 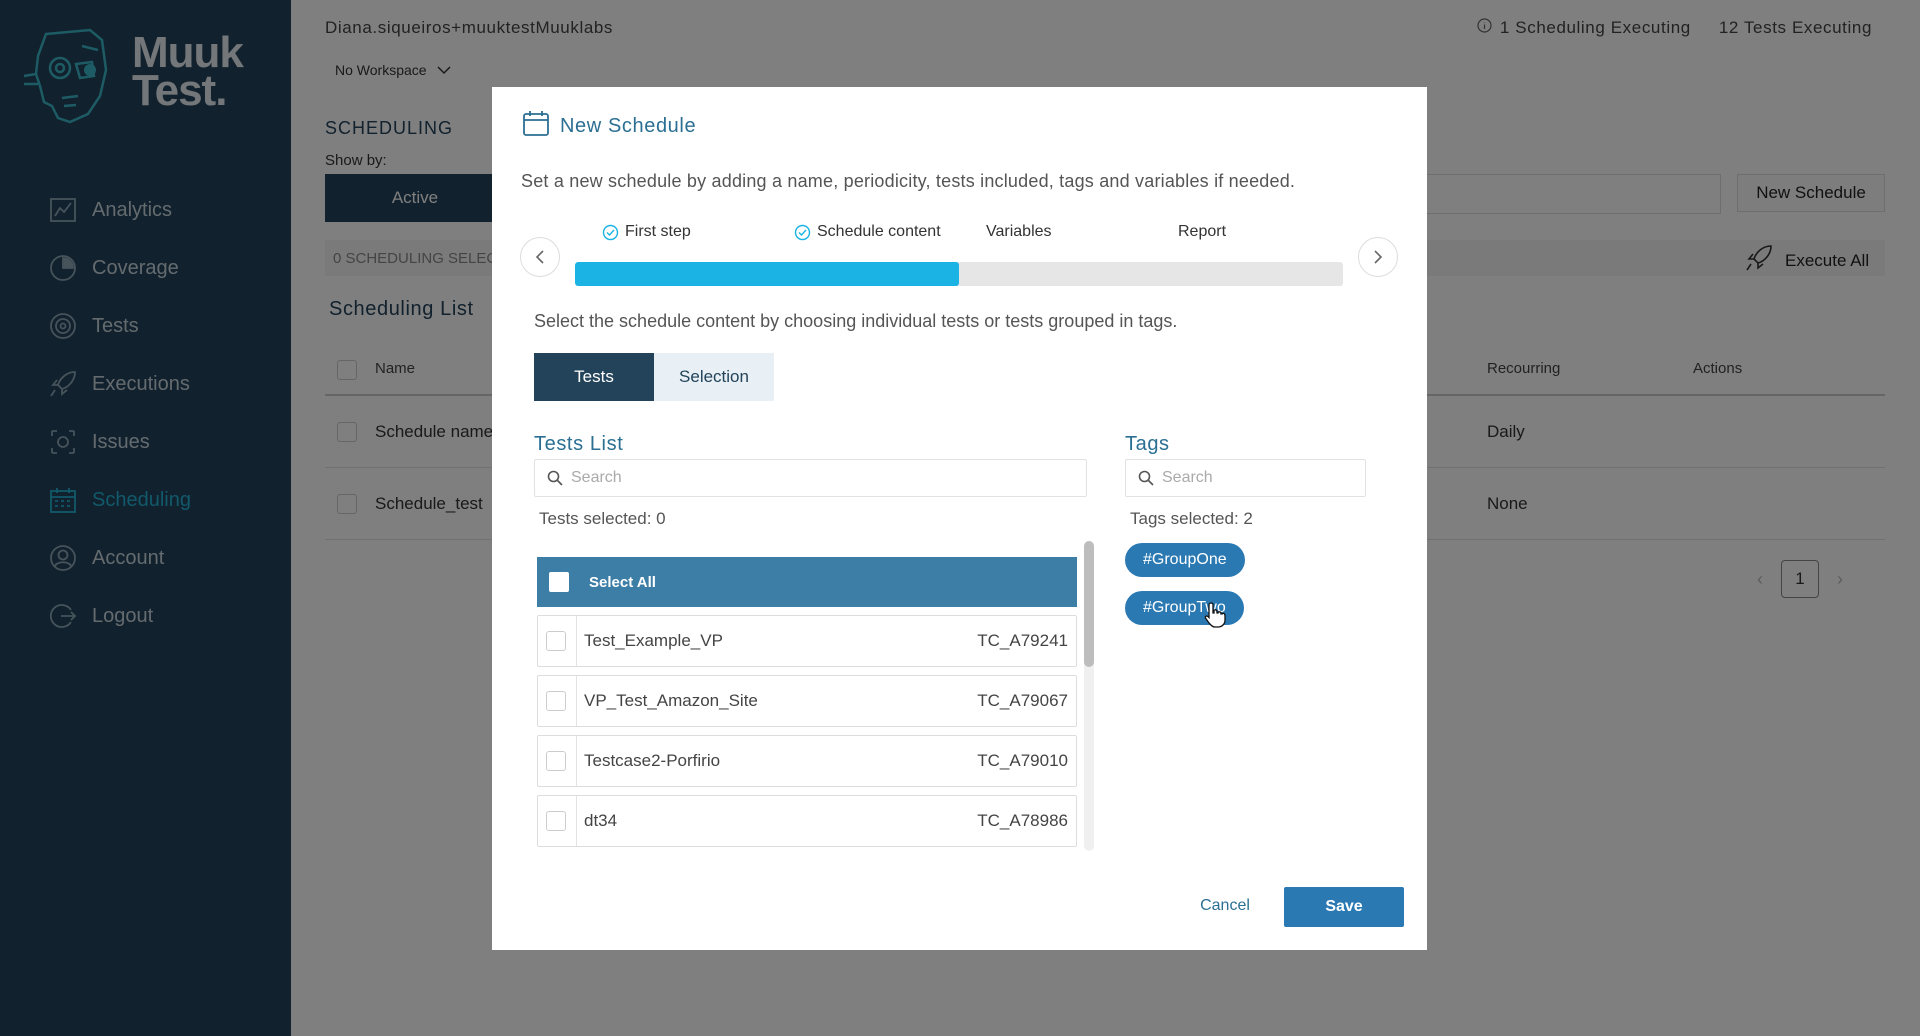 I want to click on tag-chip: #GroupOne, so click(x=1185, y=560).